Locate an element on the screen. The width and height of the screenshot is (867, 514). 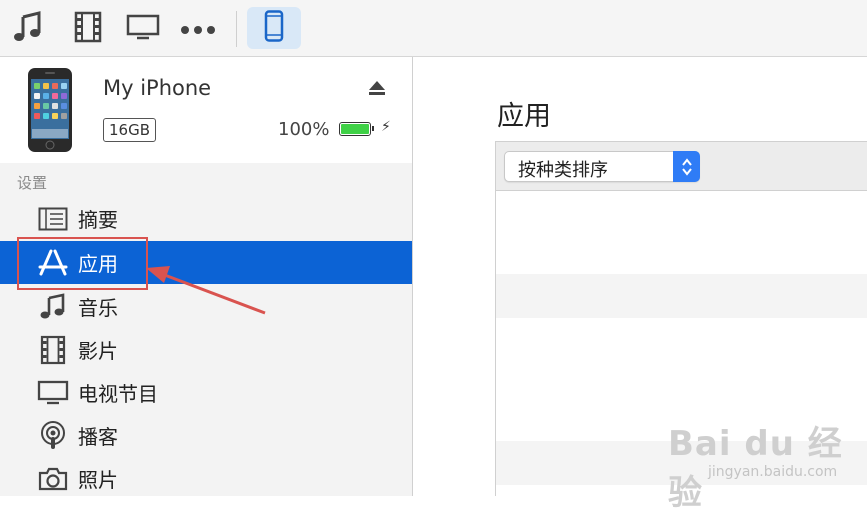
chevron-updown-icon is located at coordinates (686, 166).